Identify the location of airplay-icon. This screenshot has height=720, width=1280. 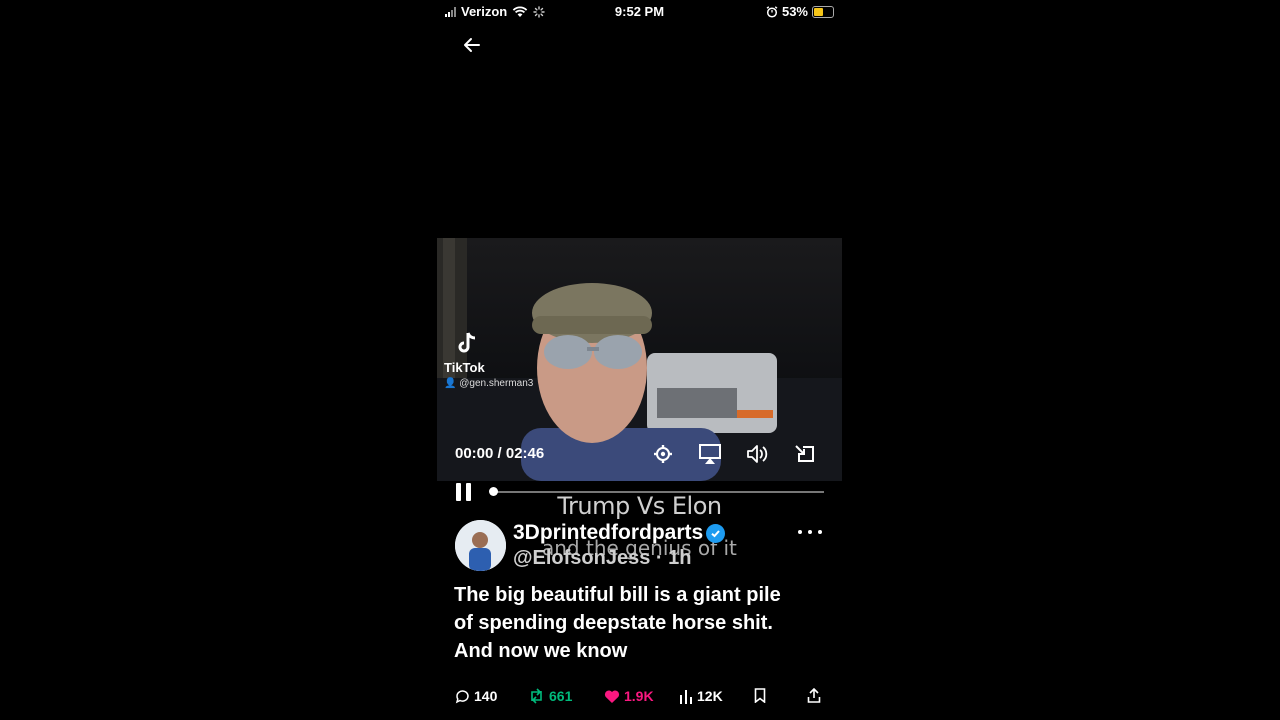
(710, 454).